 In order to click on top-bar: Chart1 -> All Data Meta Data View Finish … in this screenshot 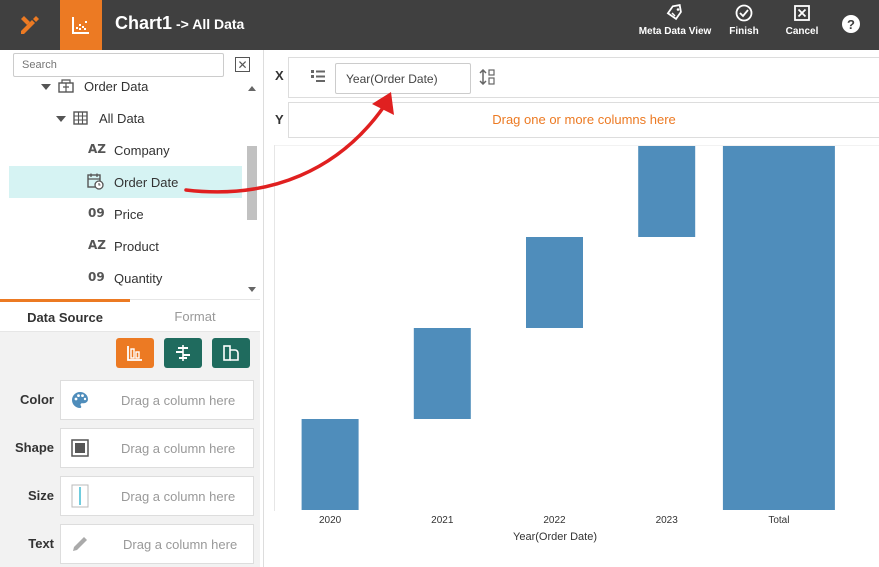, I will do `click(439, 25)`.